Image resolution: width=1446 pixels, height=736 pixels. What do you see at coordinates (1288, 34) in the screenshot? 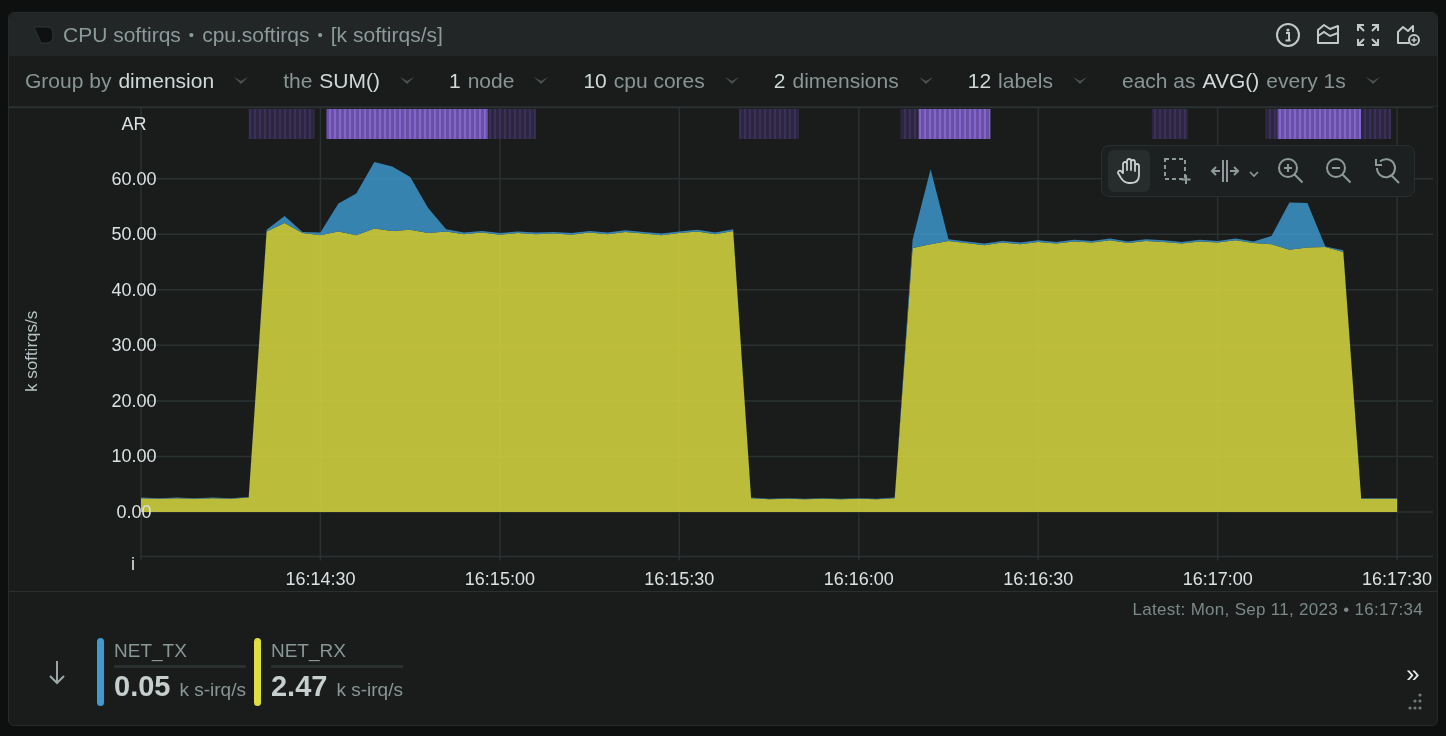
I see `info-icon` at bounding box center [1288, 34].